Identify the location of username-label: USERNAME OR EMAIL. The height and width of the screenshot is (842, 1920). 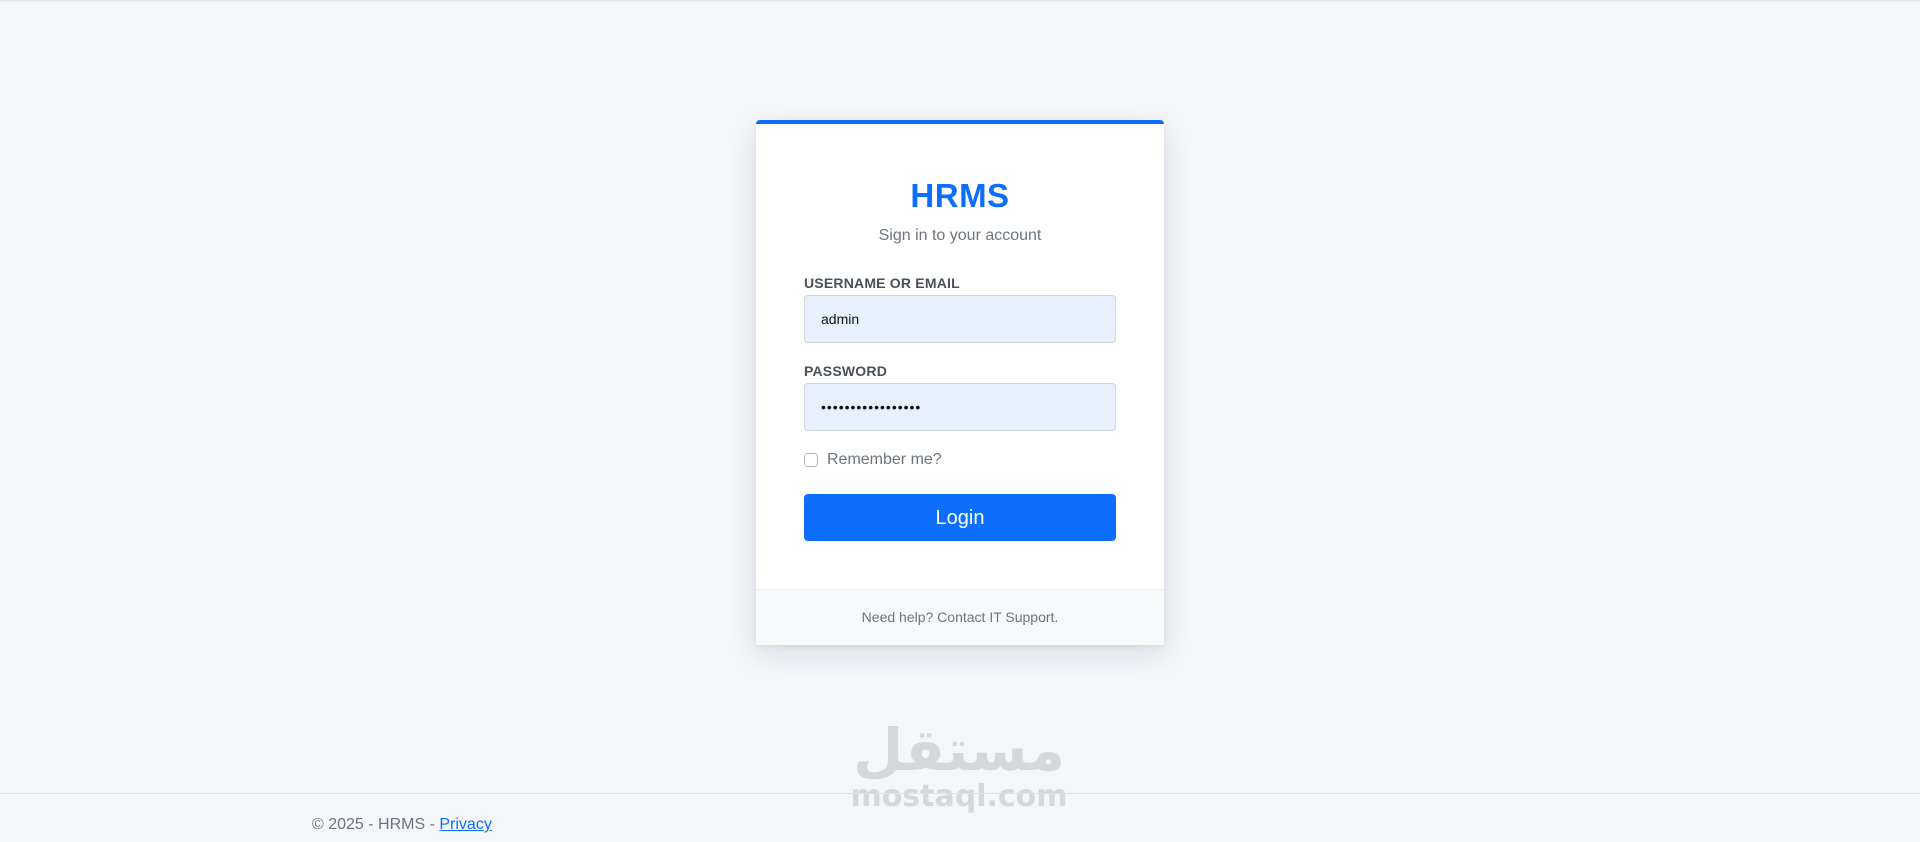
(882, 283).